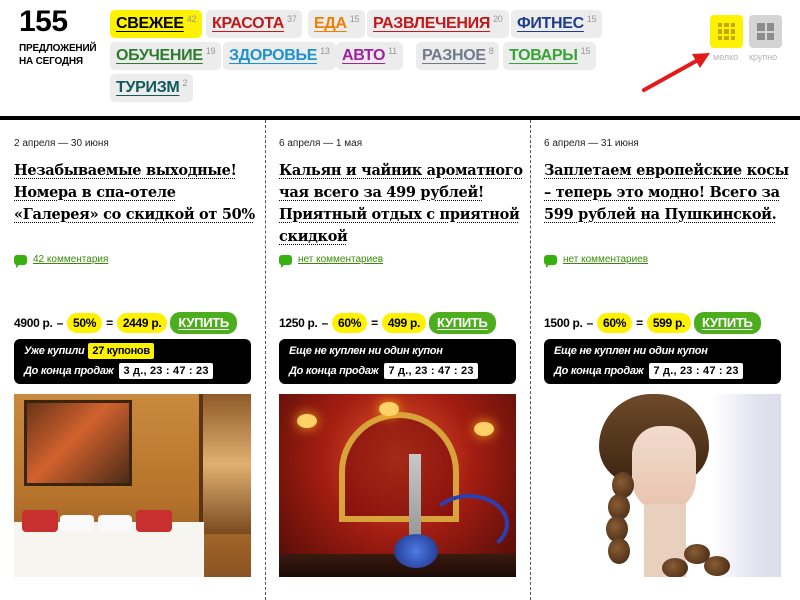 The height and width of the screenshot is (600, 800). I want to click on category-label: РАЗНОЕ, so click(454, 55).